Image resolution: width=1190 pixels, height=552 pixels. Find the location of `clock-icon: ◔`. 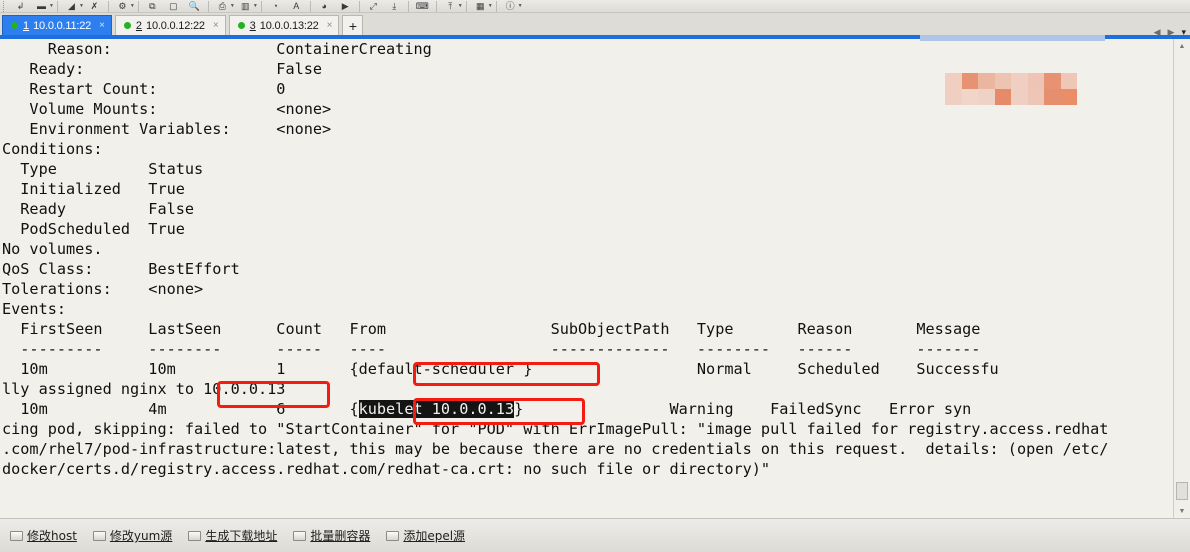

clock-icon: ◔ is located at coordinates (275, 6).